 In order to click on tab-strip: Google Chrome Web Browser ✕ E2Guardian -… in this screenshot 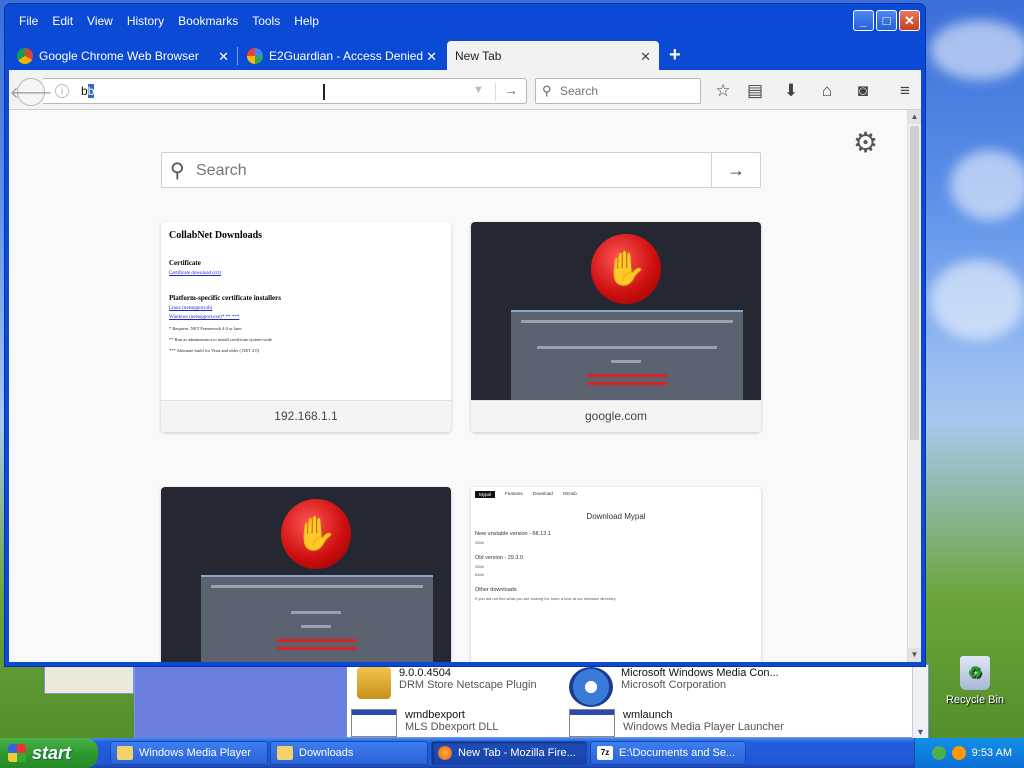, I will do `click(465, 56)`.